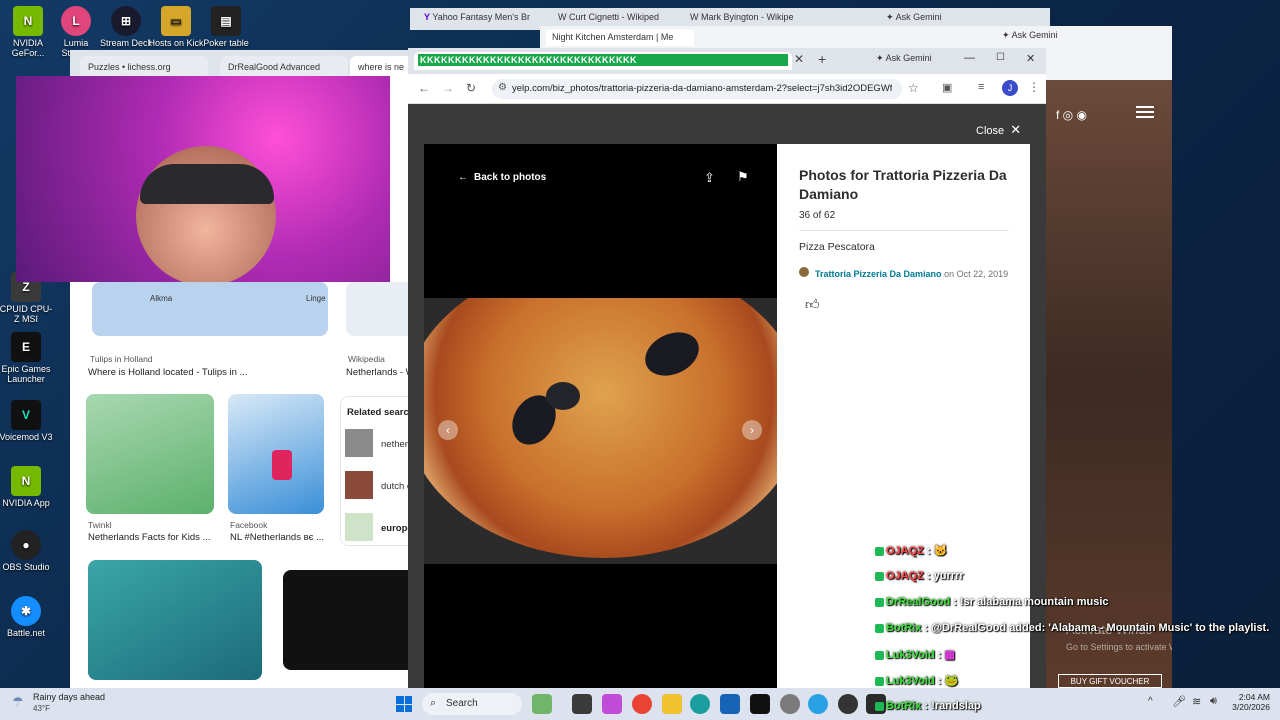 The height and width of the screenshot is (720, 1280). I want to click on photo-title: Photos for Trattoria Pizzeria Da Damiano, so click(903, 184).